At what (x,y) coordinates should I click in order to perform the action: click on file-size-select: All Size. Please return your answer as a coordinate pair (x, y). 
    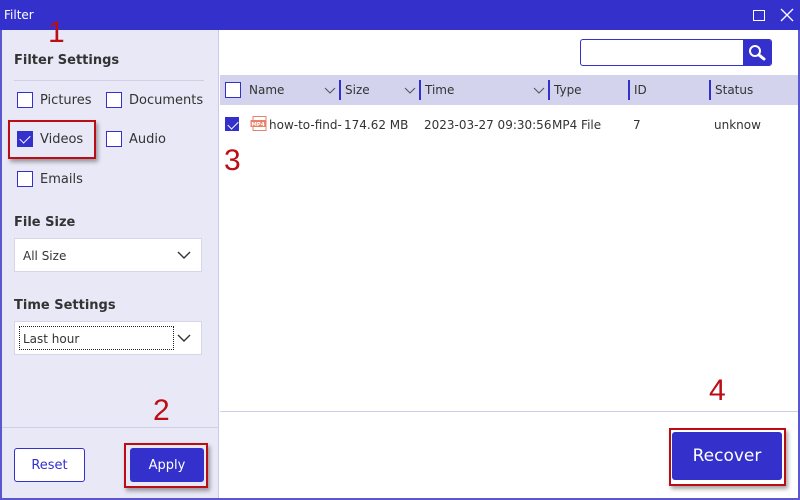
    Looking at the image, I should click on (108, 255).